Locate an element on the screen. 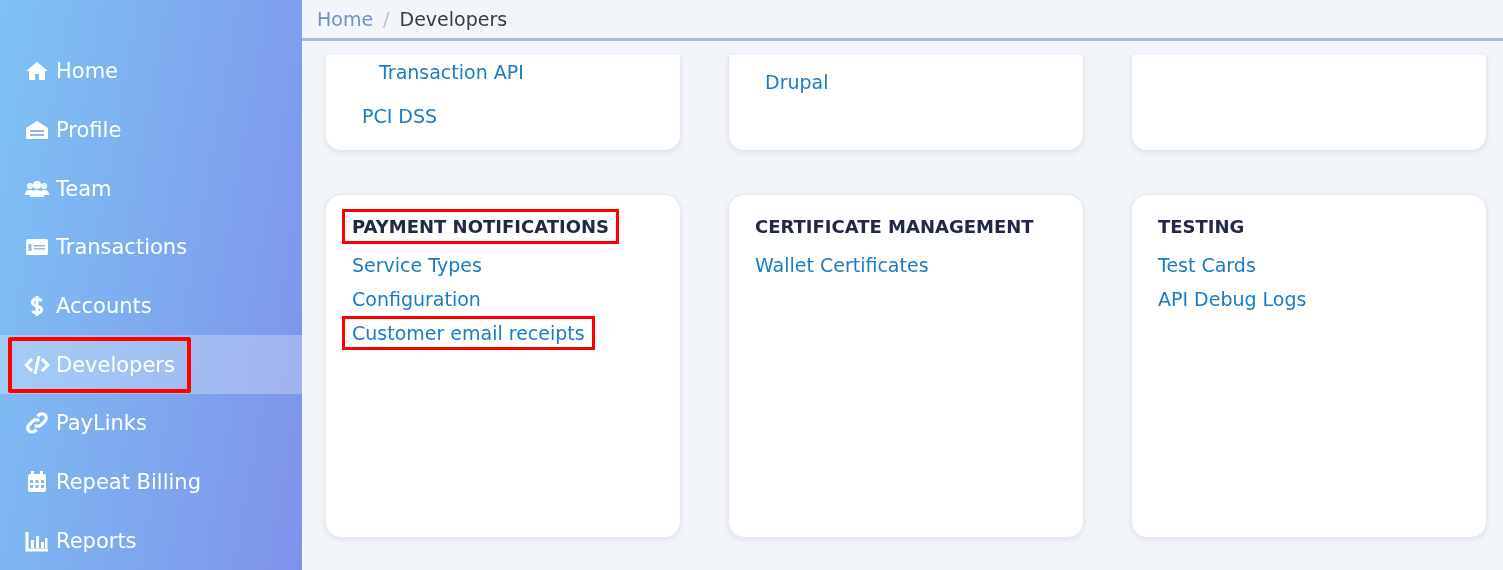  link: Wallet Certificates is located at coordinates (842, 265).